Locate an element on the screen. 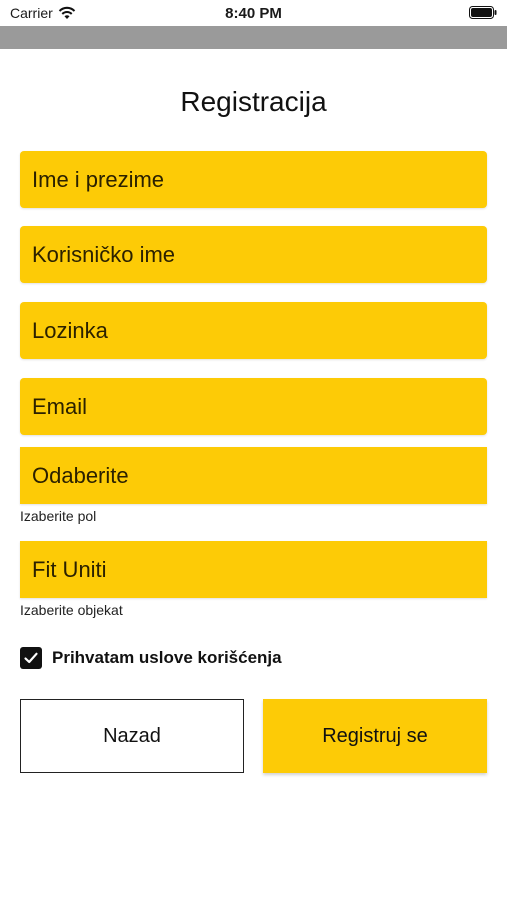 Image resolution: width=507 pixels, height=900 pixels. terms-checkbox is located at coordinates (31, 658).